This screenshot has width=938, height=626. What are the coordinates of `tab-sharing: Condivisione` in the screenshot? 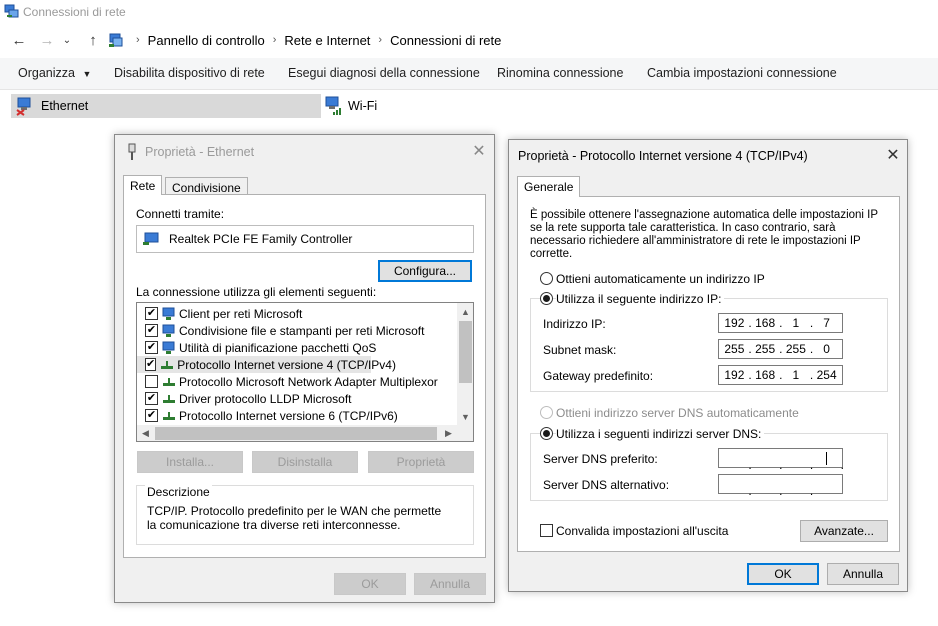 It's located at (206, 186).